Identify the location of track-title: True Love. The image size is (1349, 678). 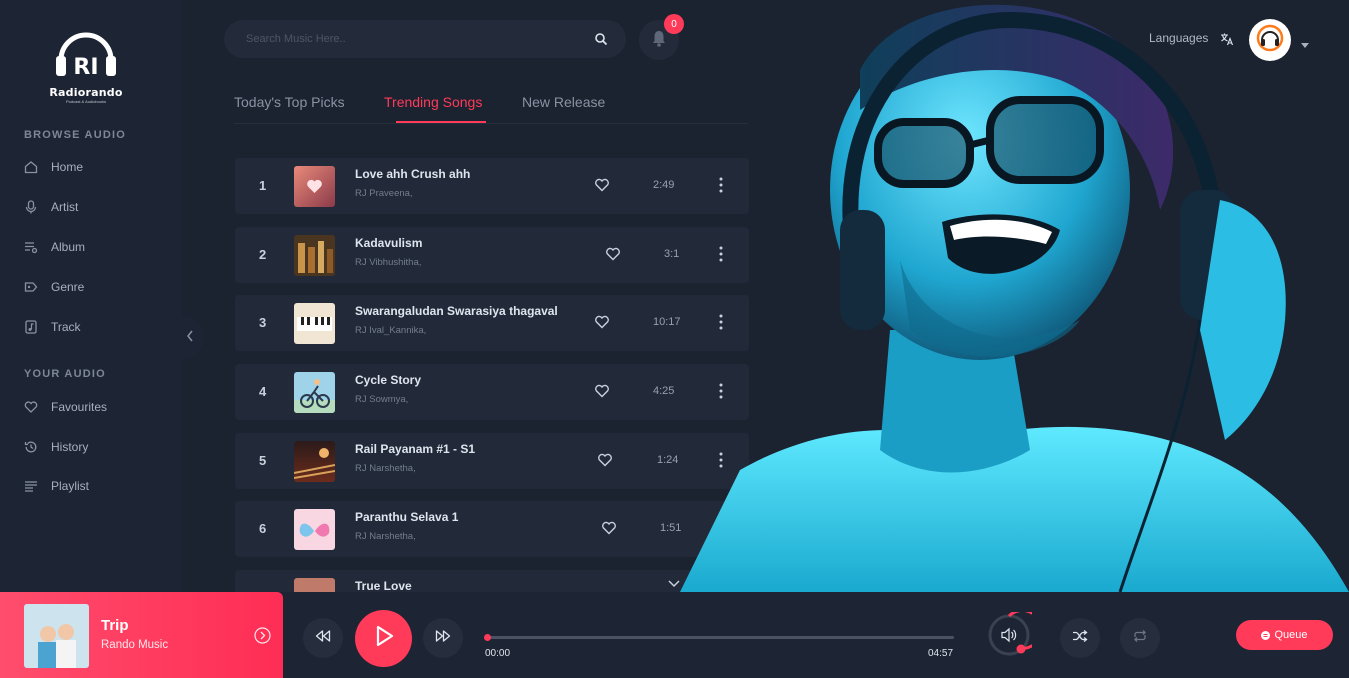
(383, 585).